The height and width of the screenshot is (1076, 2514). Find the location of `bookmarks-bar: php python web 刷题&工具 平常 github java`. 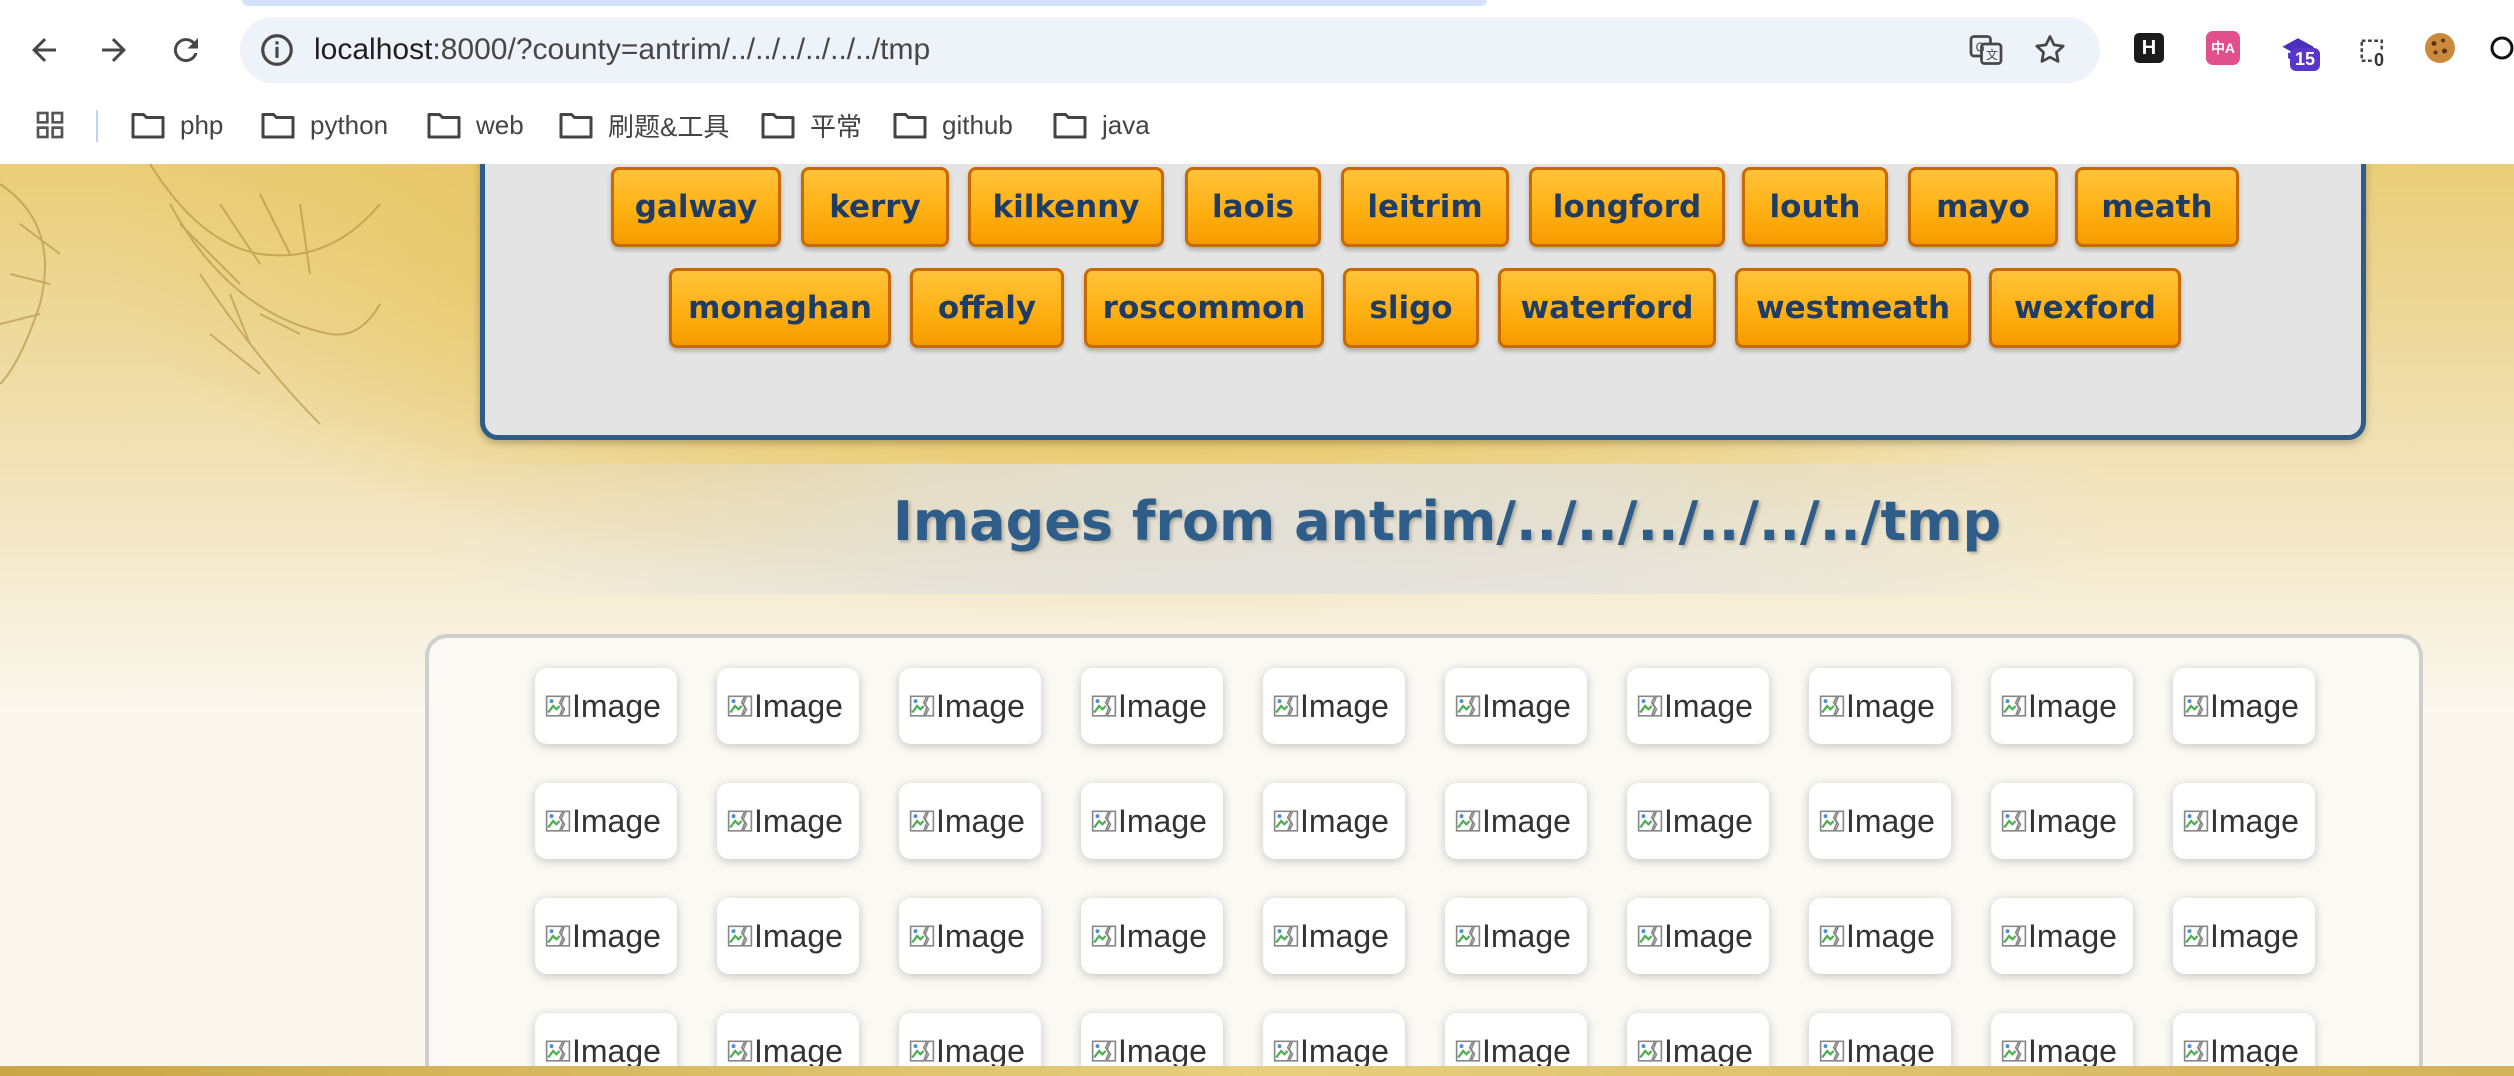

bookmarks-bar: php python web 刷题&工具 平常 github java is located at coordinates (1257, 125).